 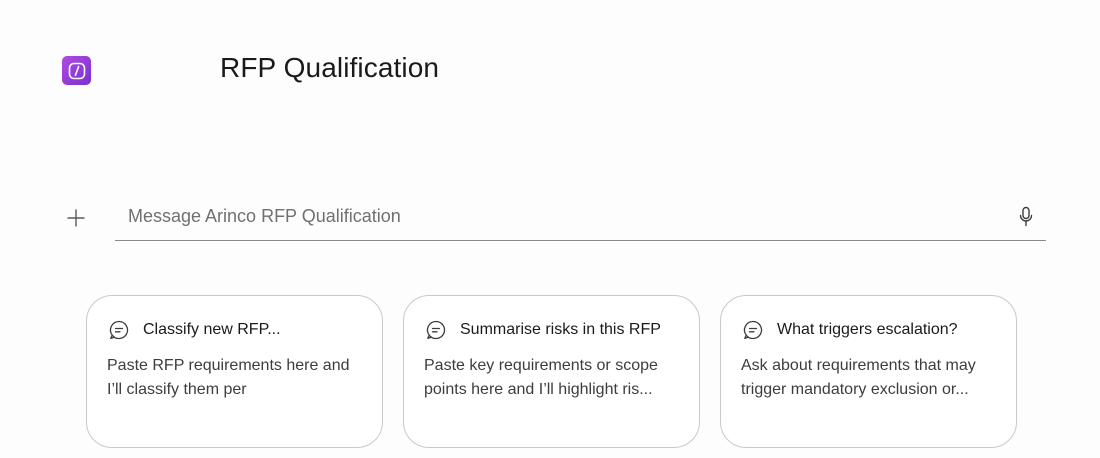 What do you see at coordinates (580, 240) in the screenshot?
I see `composer-underline` at bounding box center [580, 240].